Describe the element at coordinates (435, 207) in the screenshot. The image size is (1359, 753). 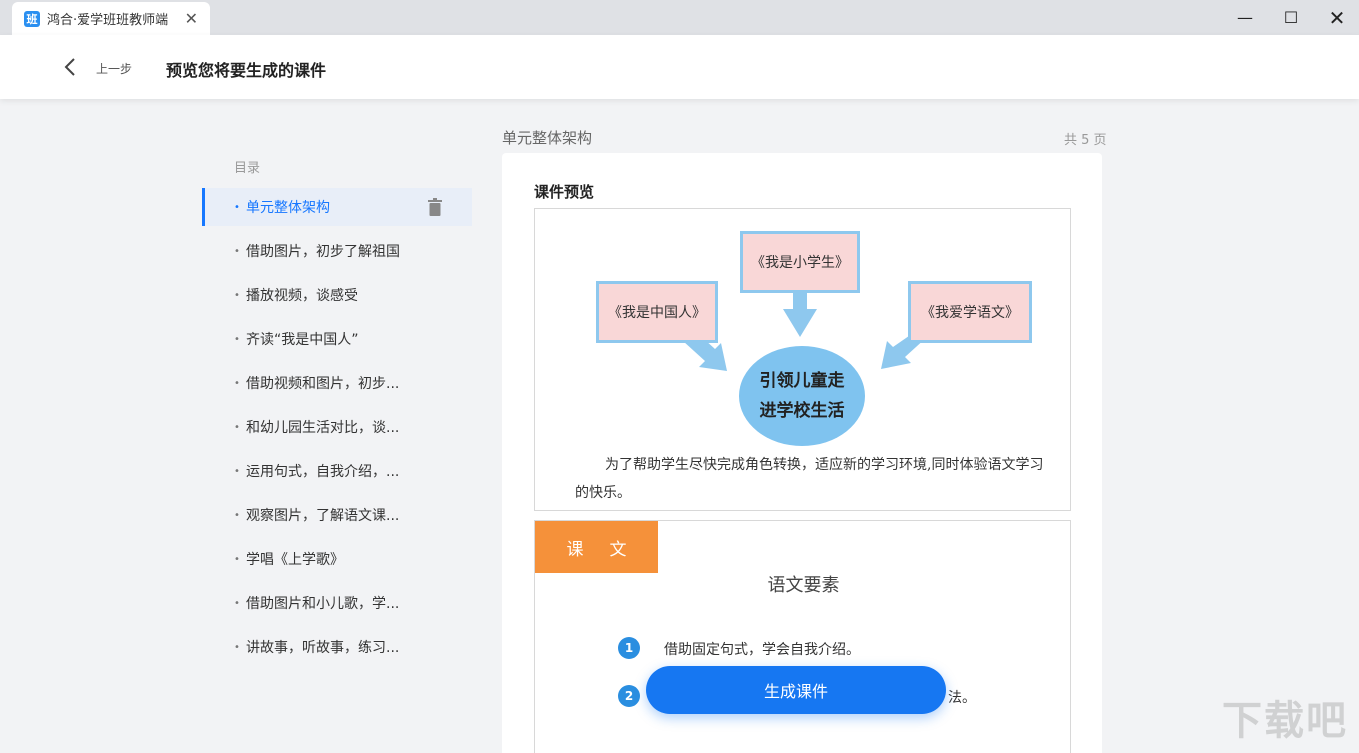
I see `trash-icon` at that location.